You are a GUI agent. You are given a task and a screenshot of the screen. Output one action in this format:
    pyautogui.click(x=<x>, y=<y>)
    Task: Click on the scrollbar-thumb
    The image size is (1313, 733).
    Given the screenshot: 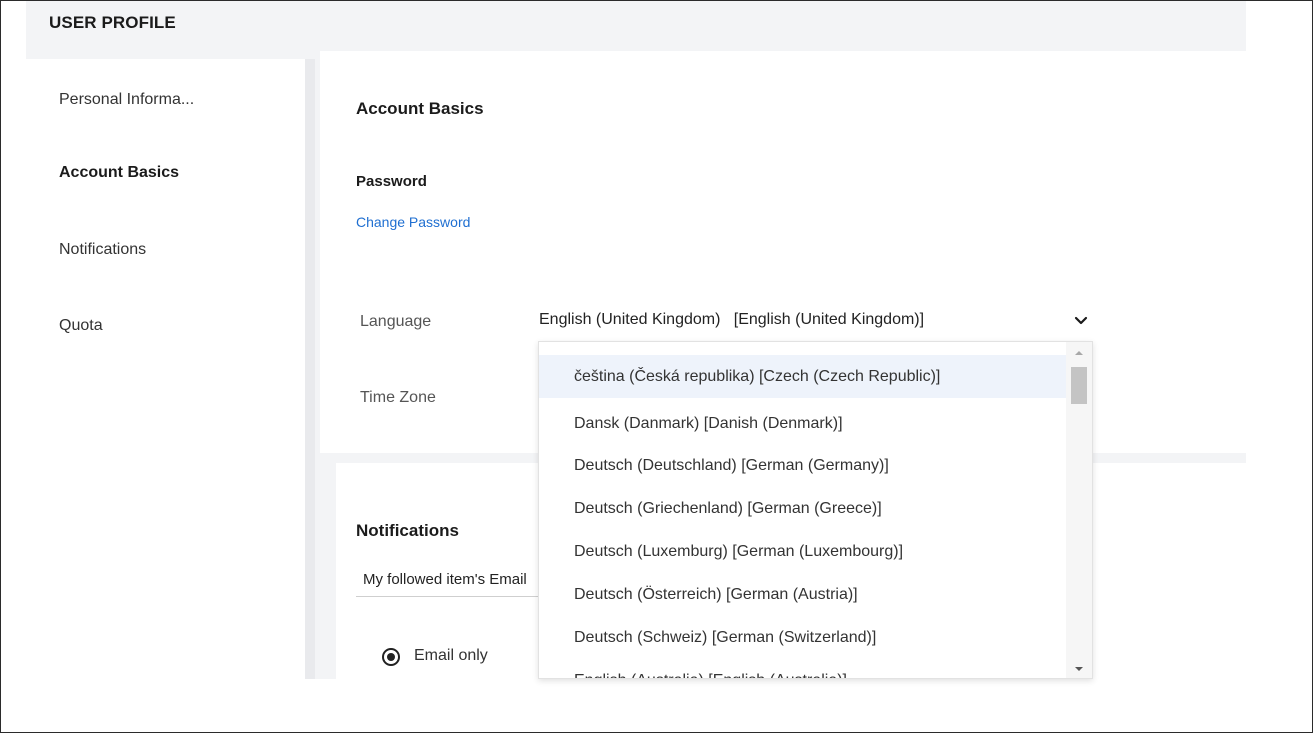 What is the action you would take?
    pyautogui.click(x=1079, y=385)
    